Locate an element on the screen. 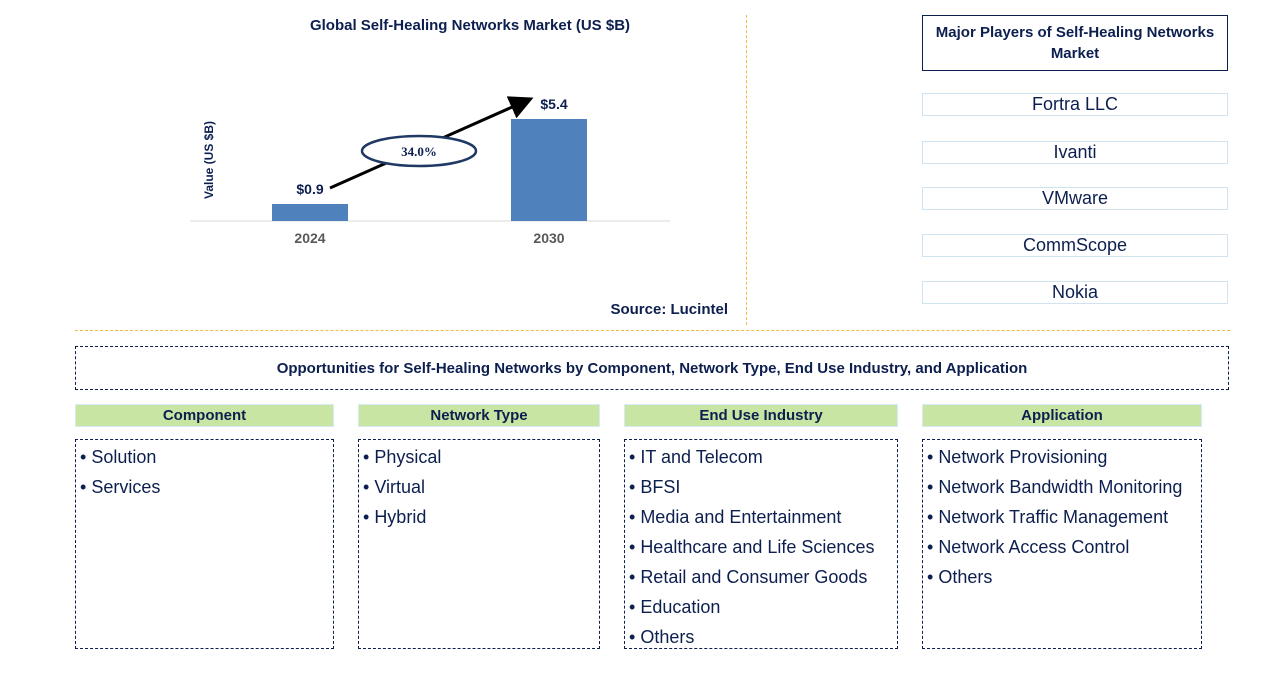  list-item: Hybrid is located at coordinates (479, 517).